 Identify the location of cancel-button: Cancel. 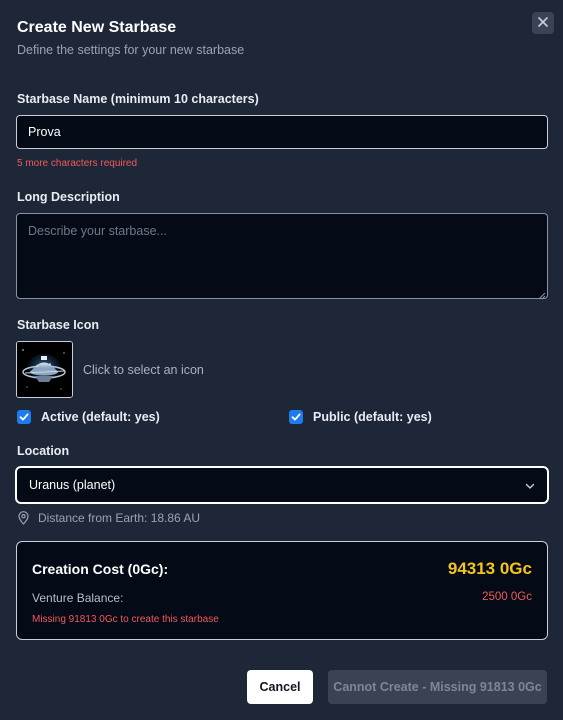
(280, 687).